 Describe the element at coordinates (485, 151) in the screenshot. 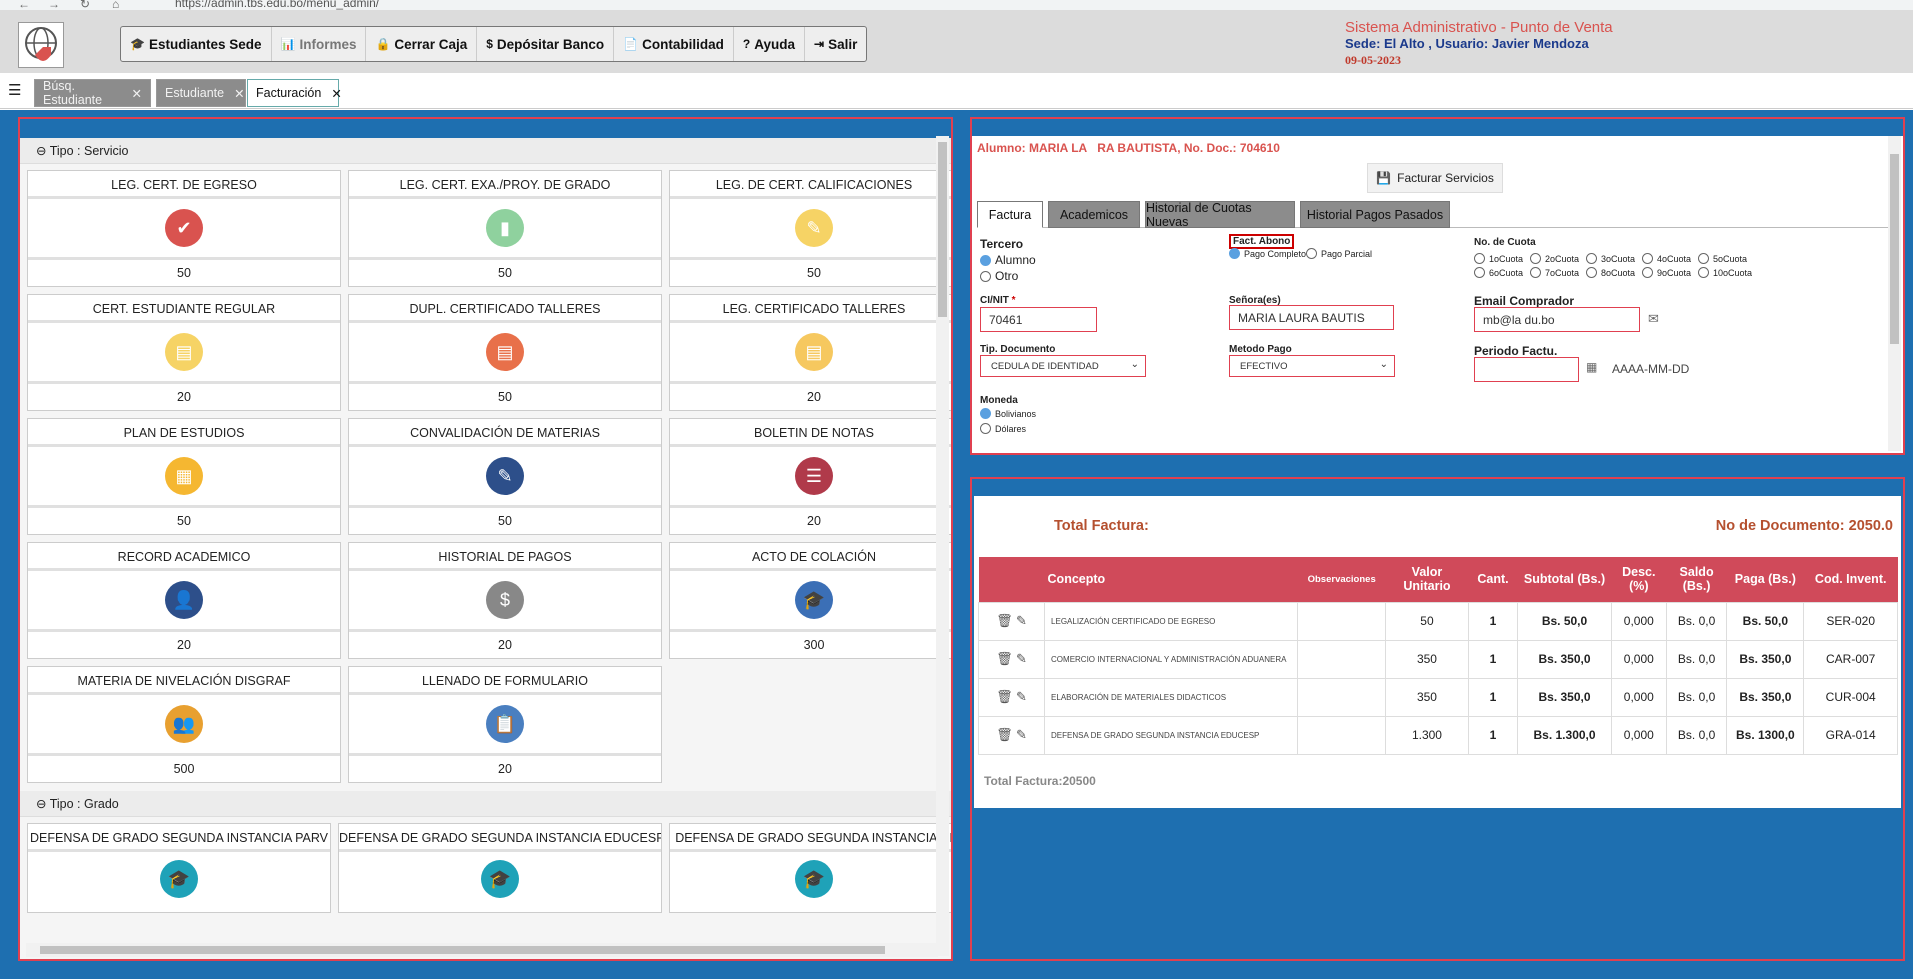

I see `section-servicio: ⊖ Tipo : Servicio` at that location.